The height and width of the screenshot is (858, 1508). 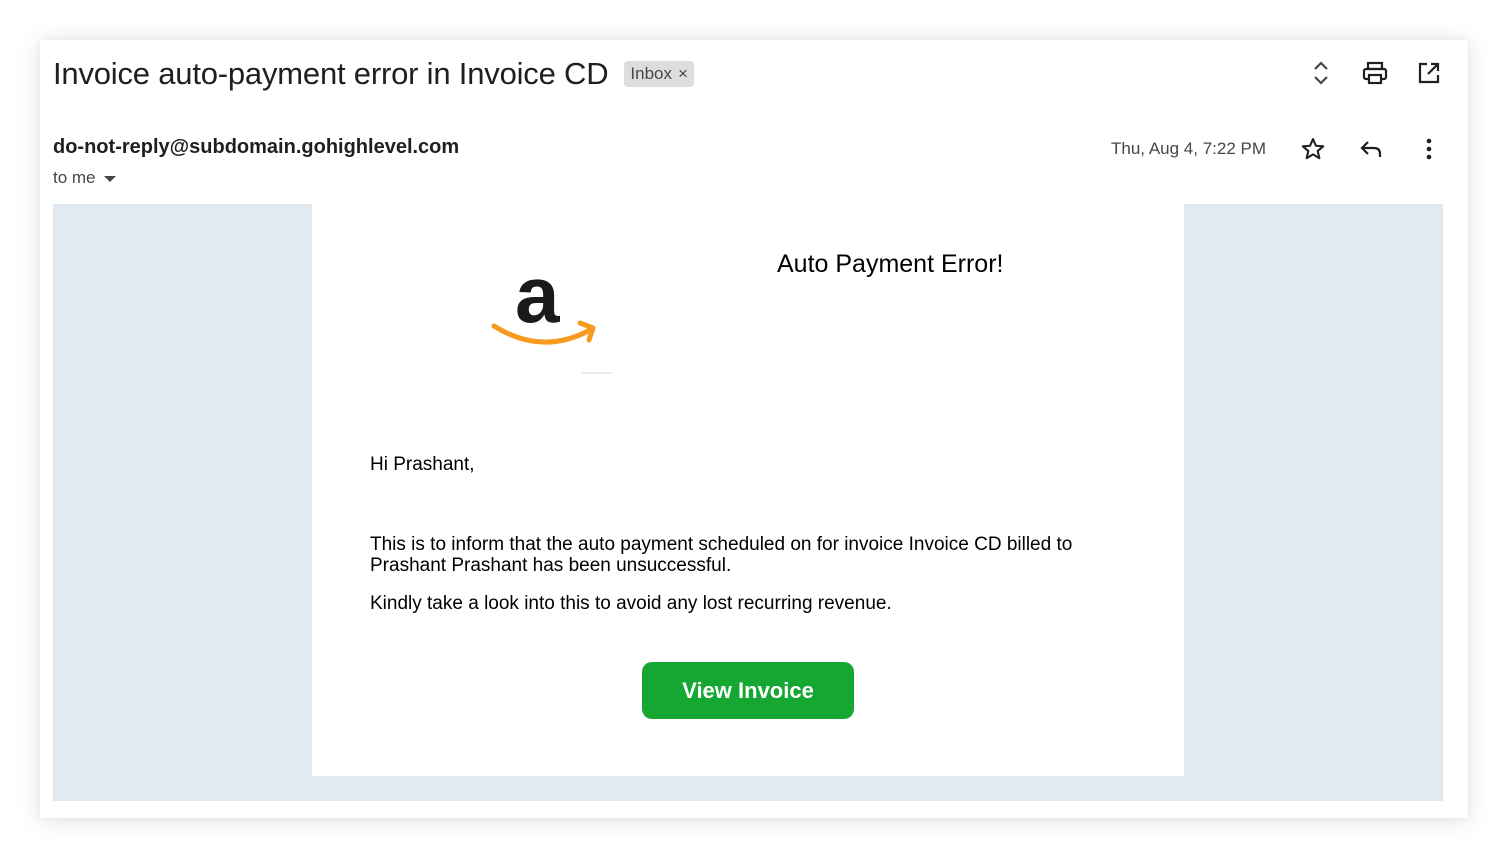 I want to click on email-greeting: Hi Prashant,, so click(x=422, y=464).